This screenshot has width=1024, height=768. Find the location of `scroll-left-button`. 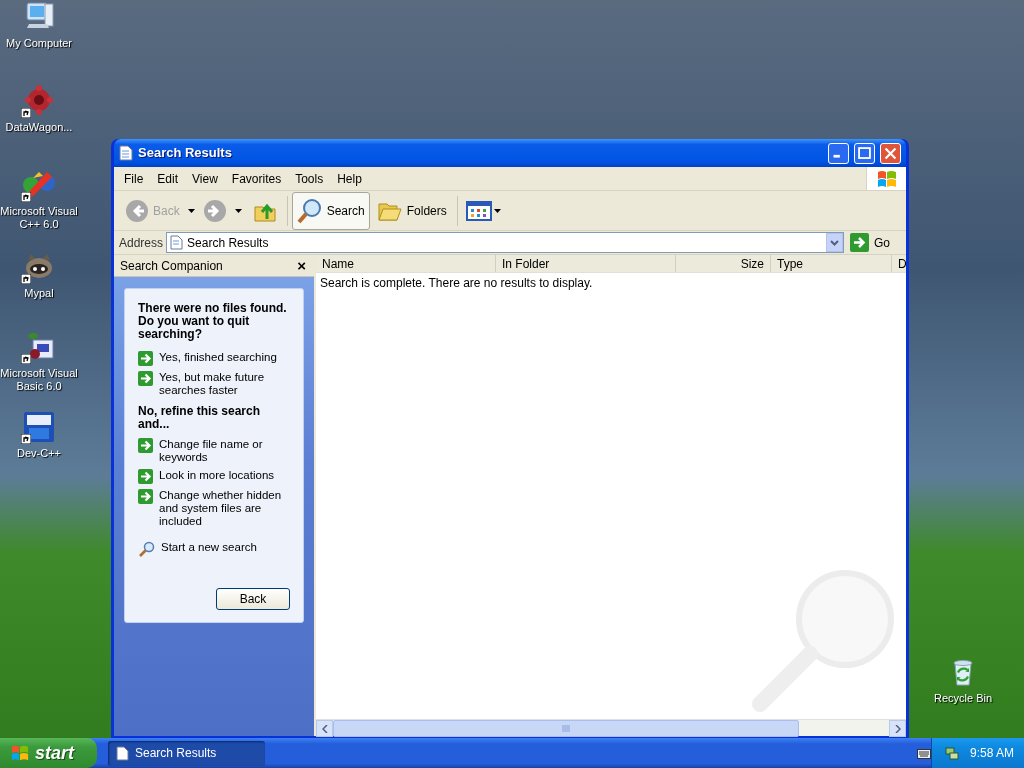

scroll-left-button is located at coordinates (324, 728).